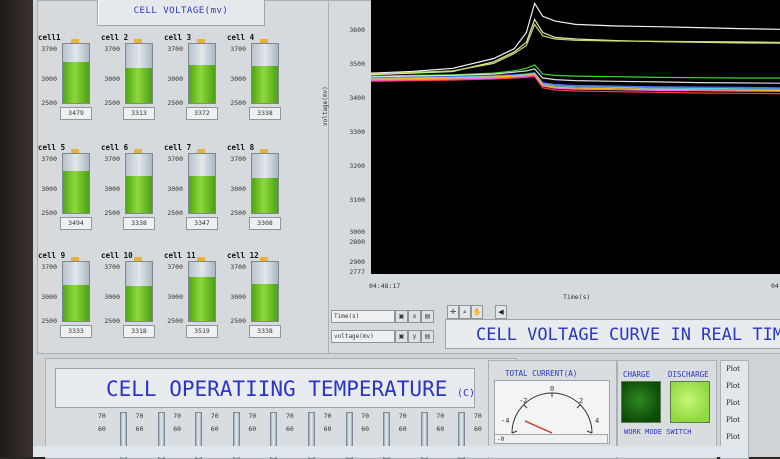 The image size is (780, 459). I want to click on time-lock-icon: ▣, so click(401, 316).